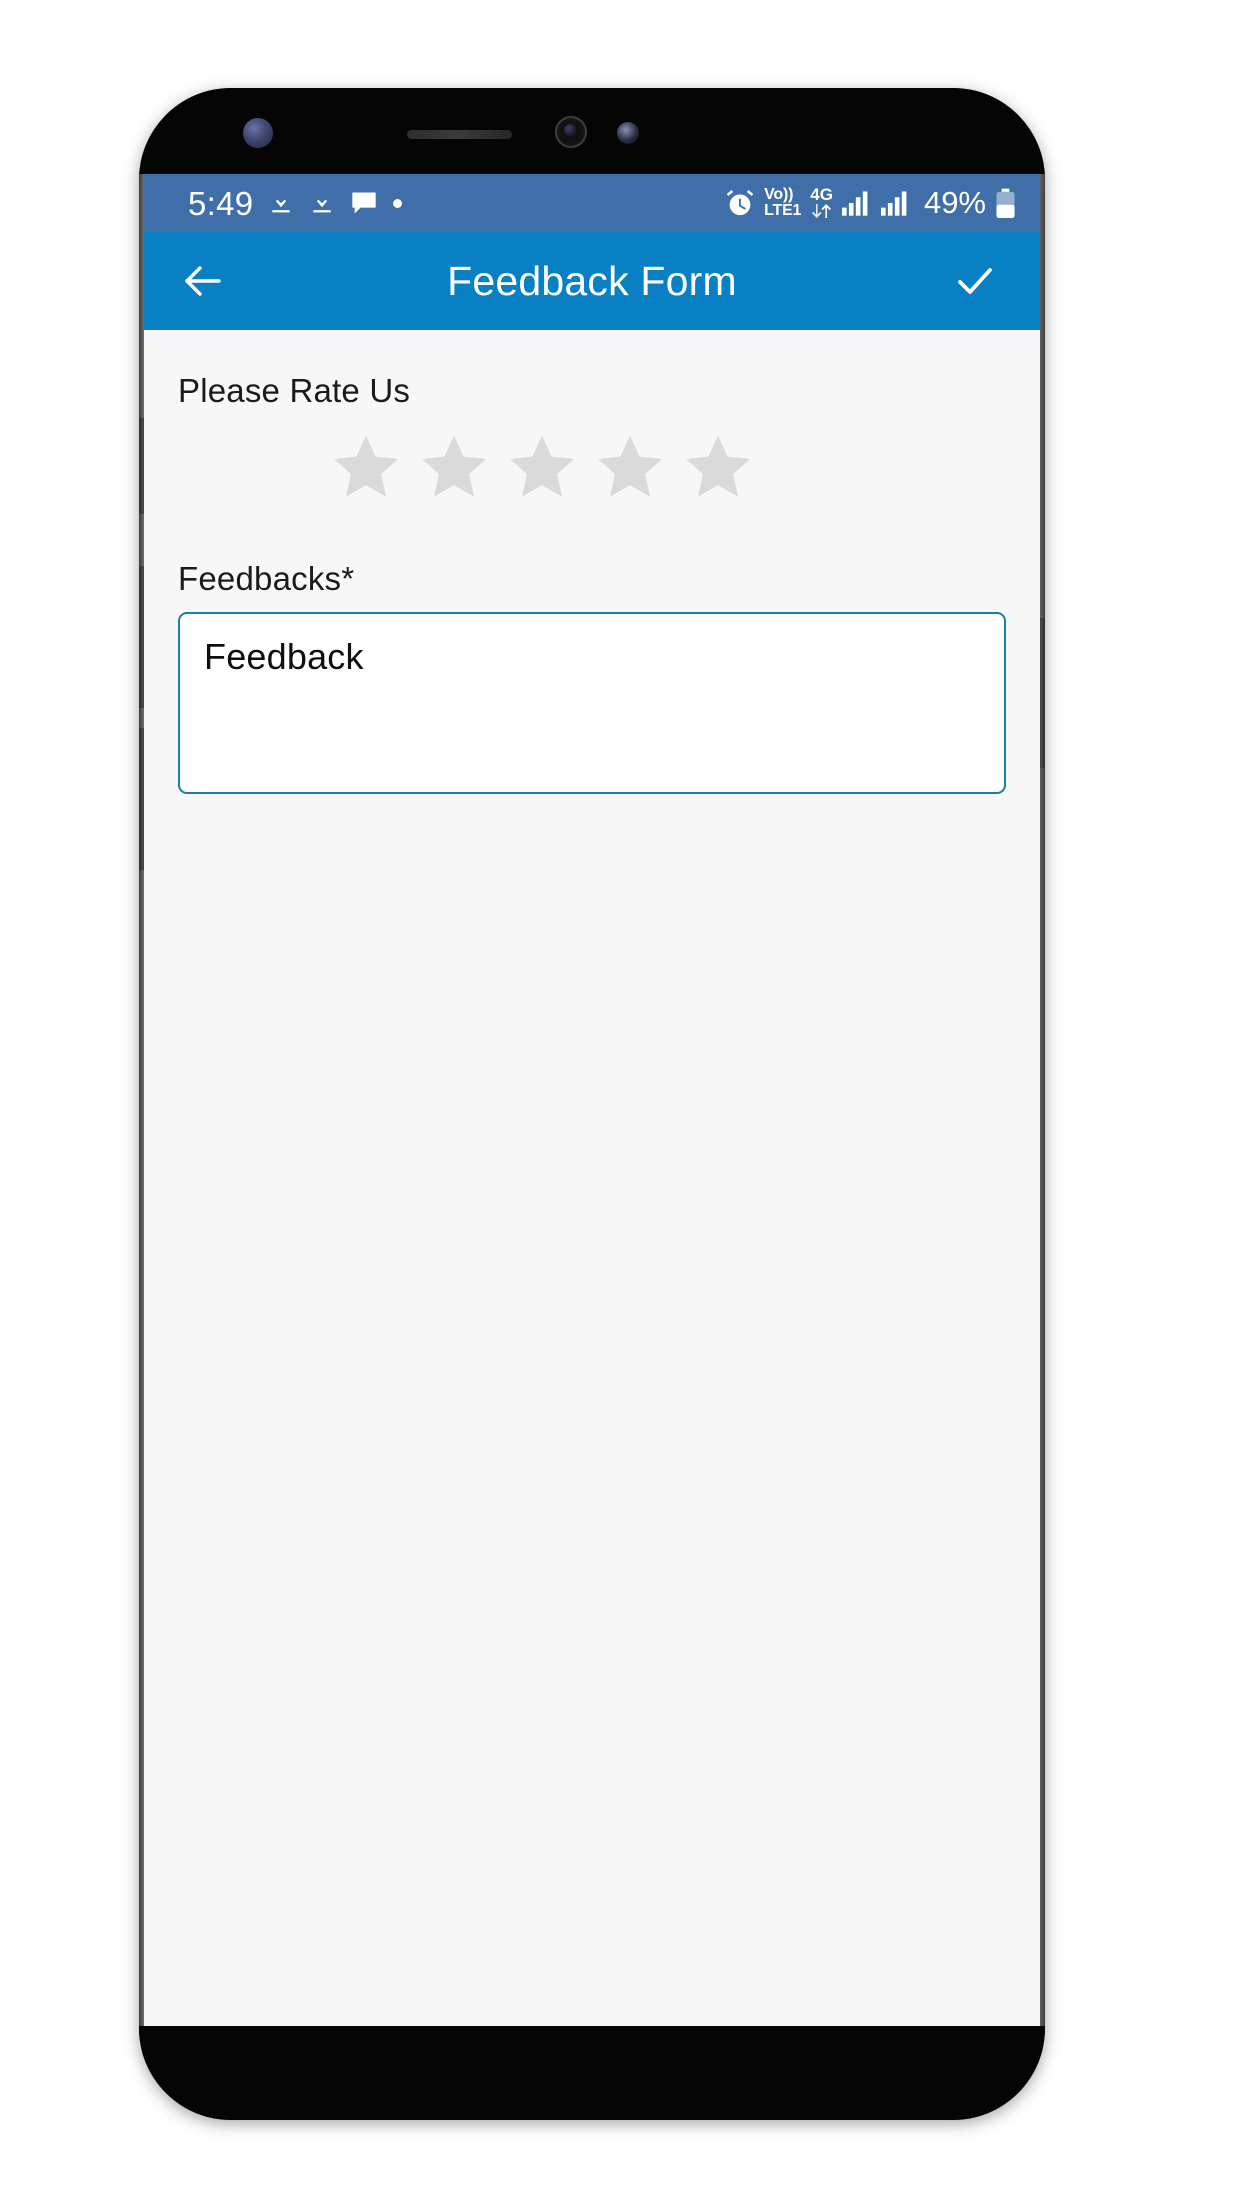 The width and height of the screenshot is (1242, 2208). Describe the element at coordinates (740, 203) in the screenshot. I see `alarm-icon` at that location.